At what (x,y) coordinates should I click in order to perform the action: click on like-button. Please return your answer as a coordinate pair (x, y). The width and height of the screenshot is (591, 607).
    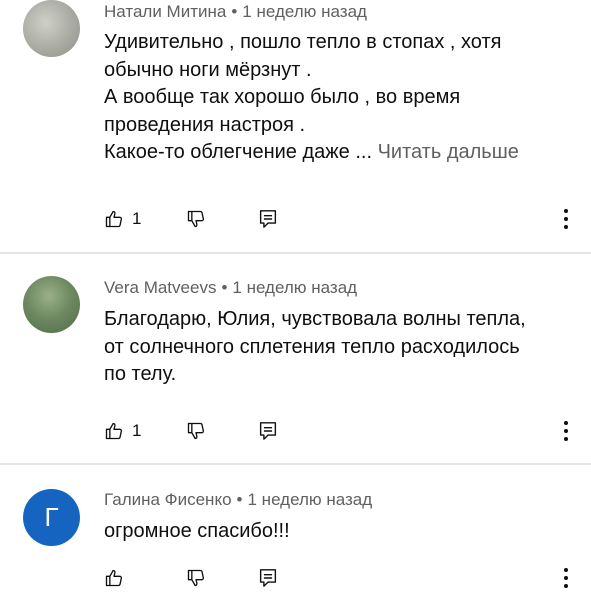
    Looking at the image, I should click on (114, 578).